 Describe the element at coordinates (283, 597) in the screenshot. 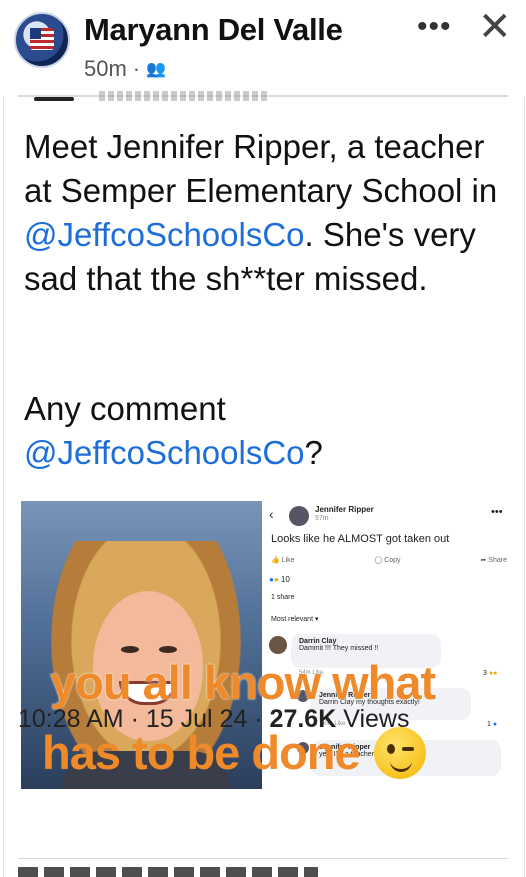

I see `fb-share-count: 1 share` at that location.